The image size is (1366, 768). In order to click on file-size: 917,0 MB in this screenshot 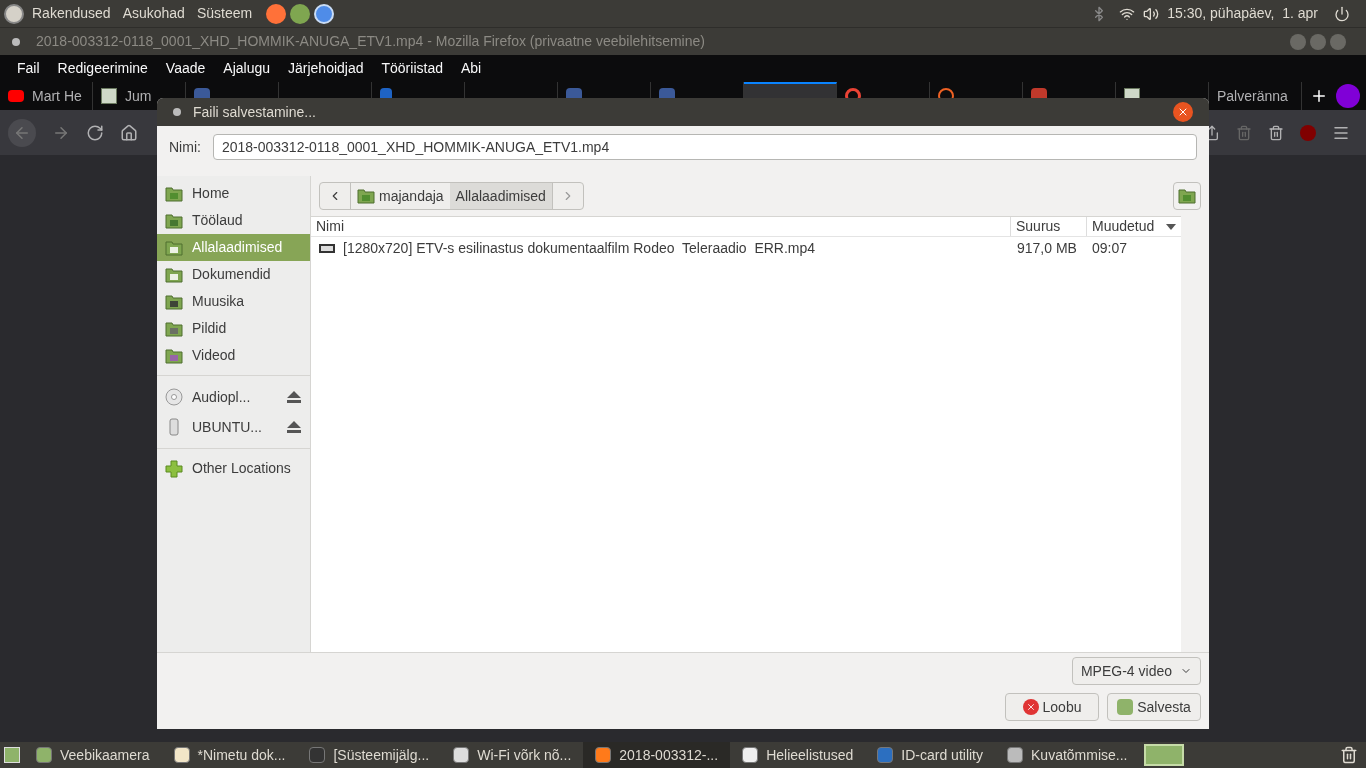, I will do `click(1047, 248)`.